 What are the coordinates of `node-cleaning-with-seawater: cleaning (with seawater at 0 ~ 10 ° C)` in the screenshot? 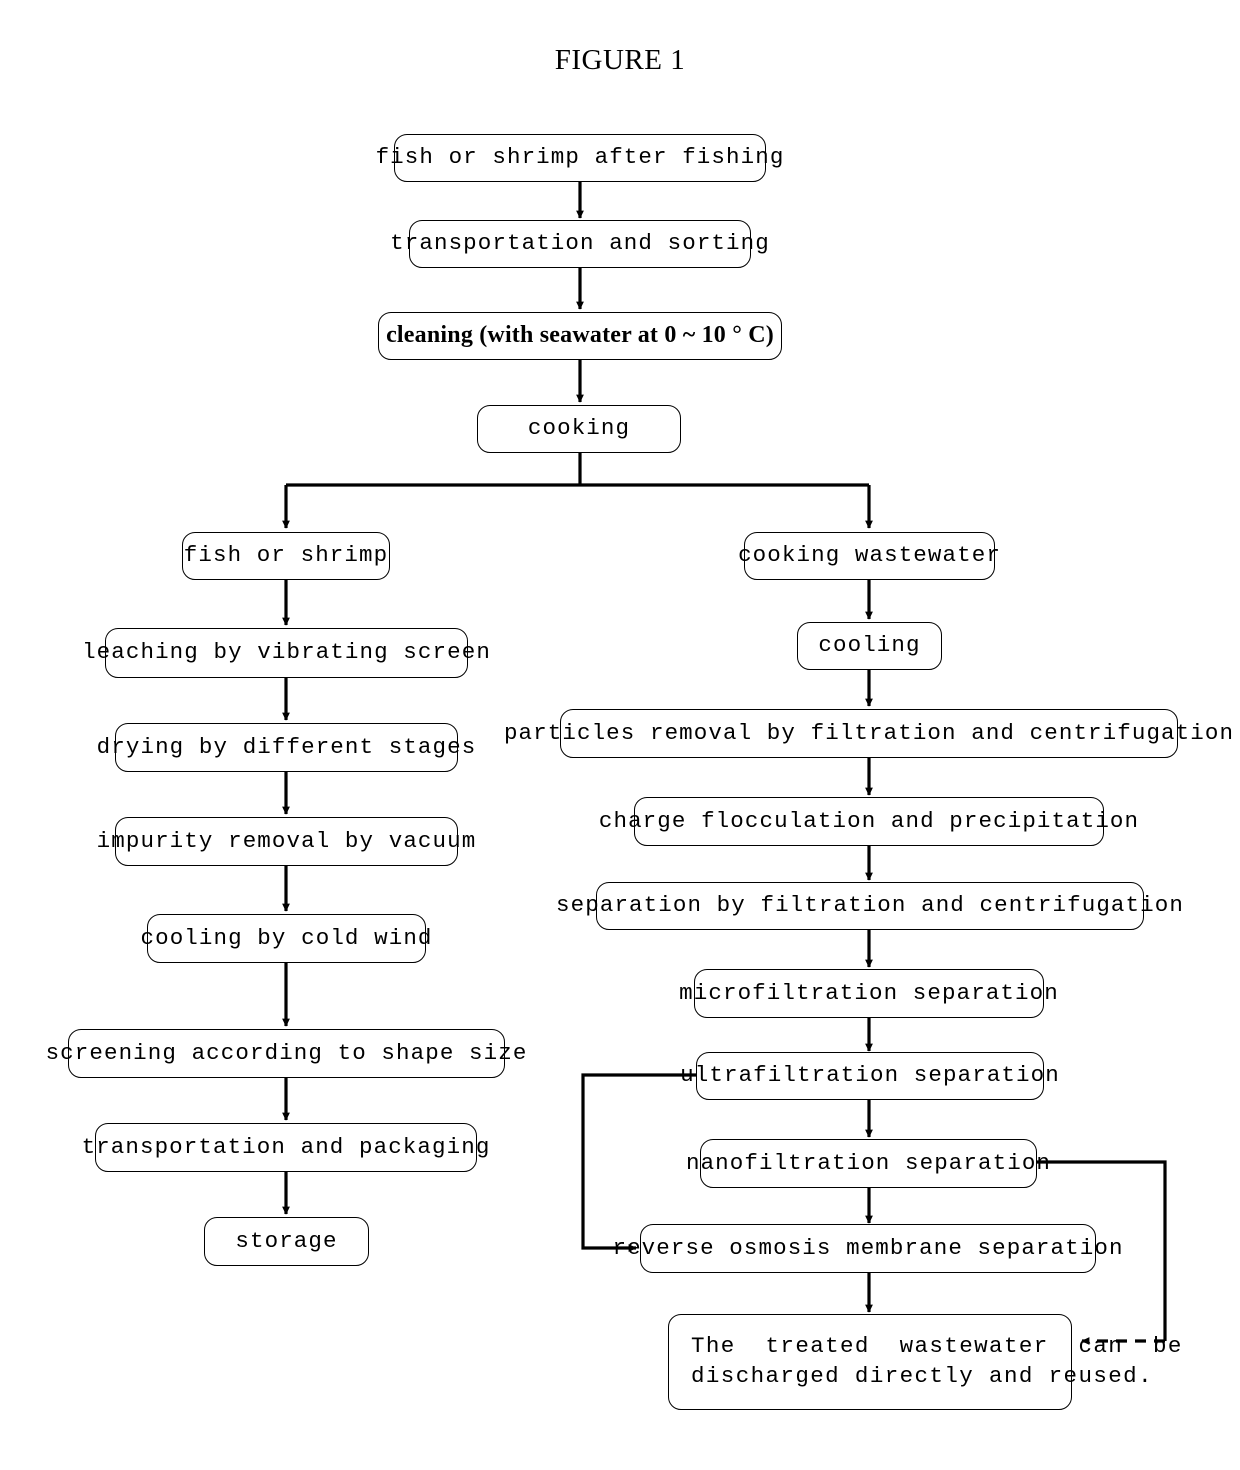 It's located at (580, 336).